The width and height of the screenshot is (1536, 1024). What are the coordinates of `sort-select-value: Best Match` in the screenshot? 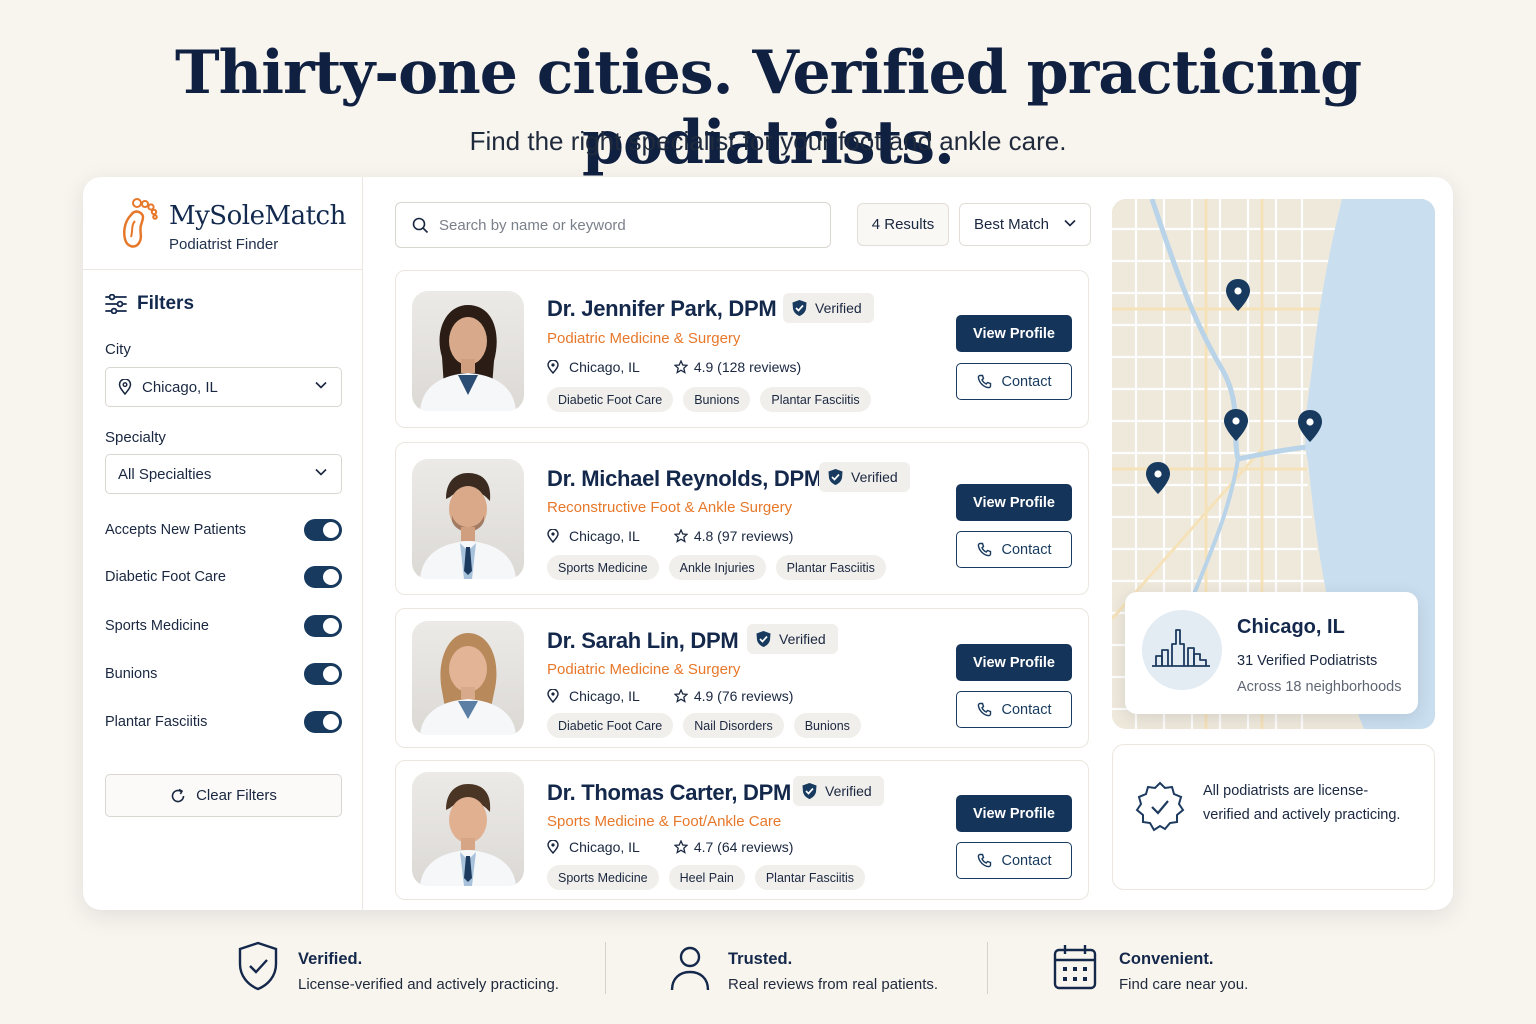 It's located at (1012, 224).